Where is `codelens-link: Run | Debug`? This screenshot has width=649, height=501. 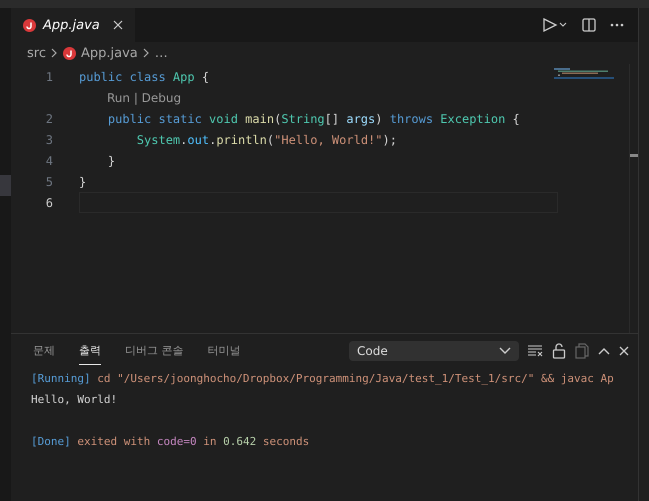
codelens-link: Run | Debug is located at coordinates (144, 97).